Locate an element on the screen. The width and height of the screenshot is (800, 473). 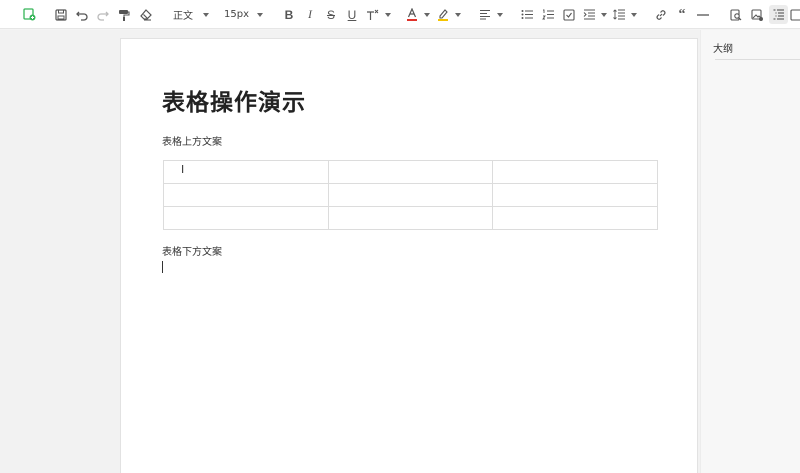
align-button is located at coordinates (491, 14).